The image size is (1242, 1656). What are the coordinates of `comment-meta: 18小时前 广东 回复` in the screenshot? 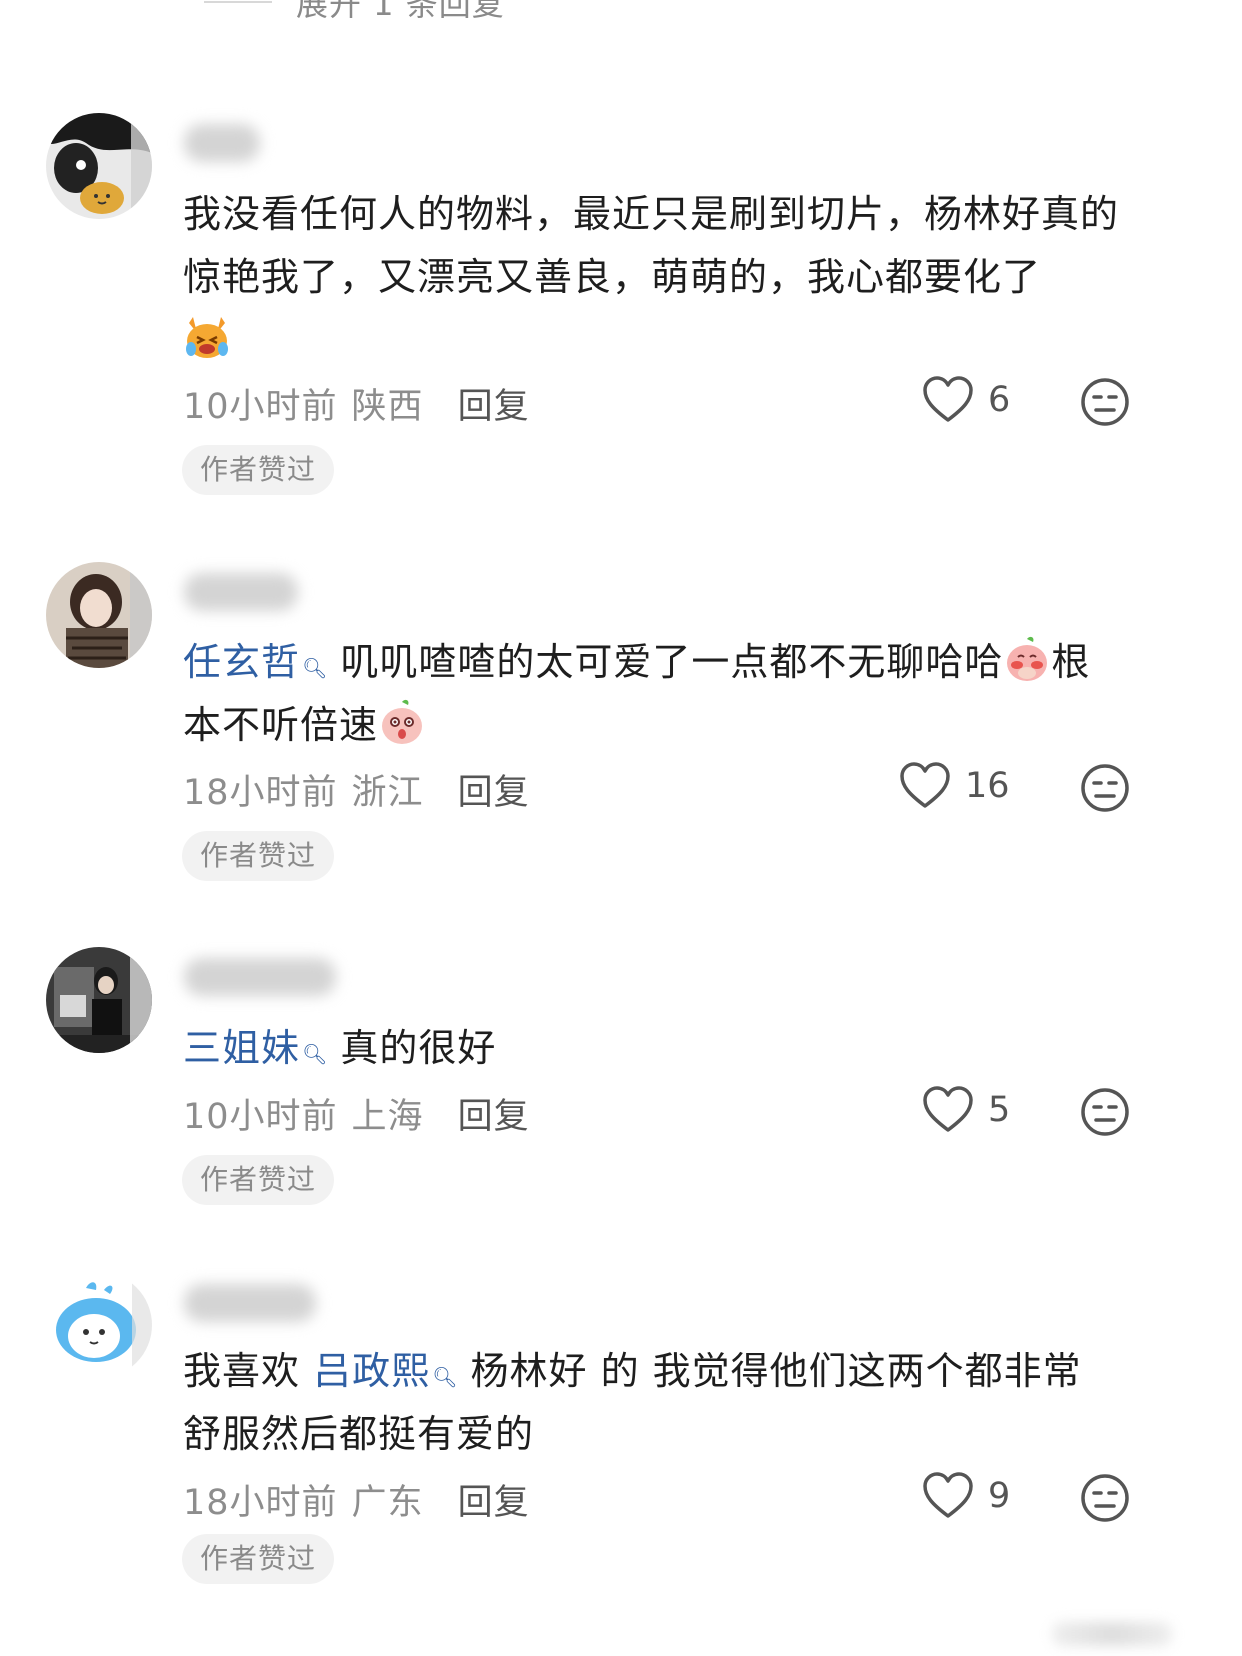 It's located at (356, 1499).